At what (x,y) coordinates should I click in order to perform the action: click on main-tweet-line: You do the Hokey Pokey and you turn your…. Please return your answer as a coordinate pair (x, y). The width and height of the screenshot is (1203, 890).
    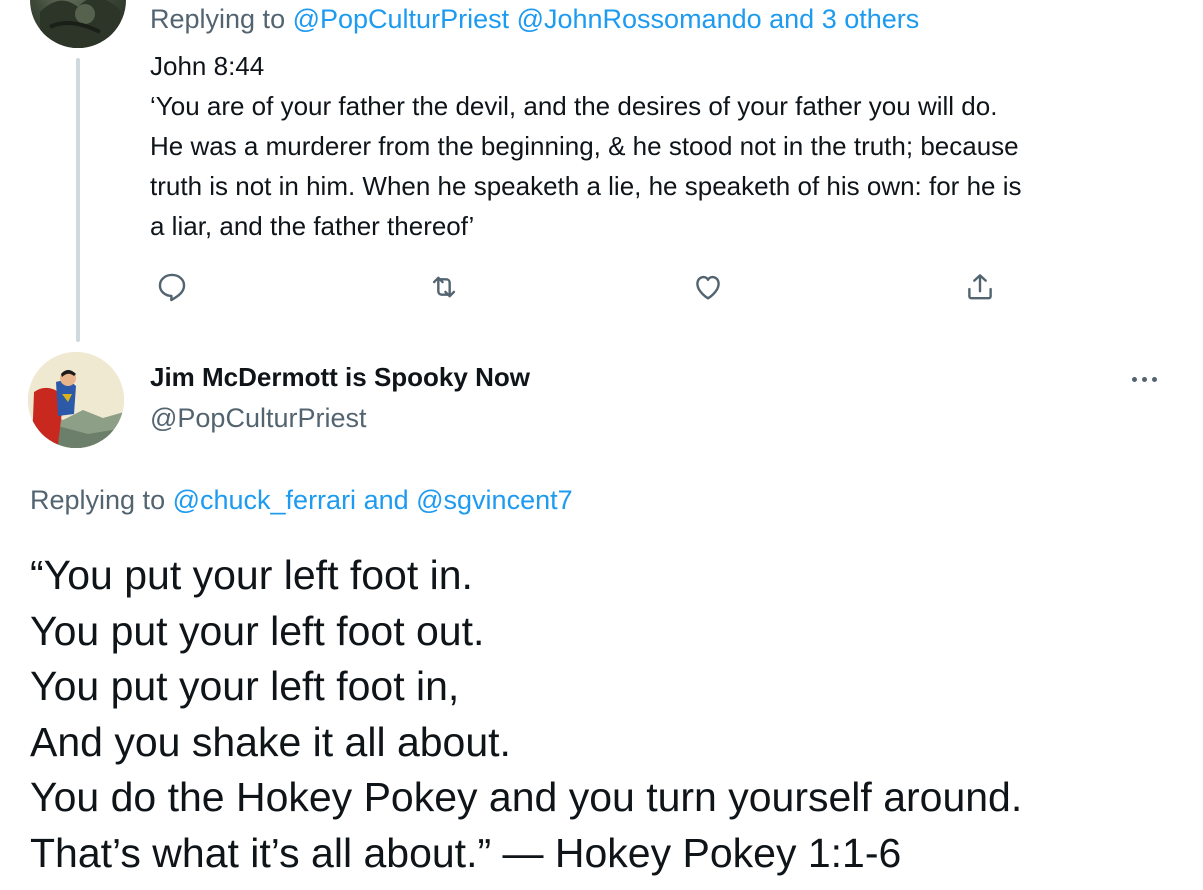
    Looking at the image, I should click on (526, 797).